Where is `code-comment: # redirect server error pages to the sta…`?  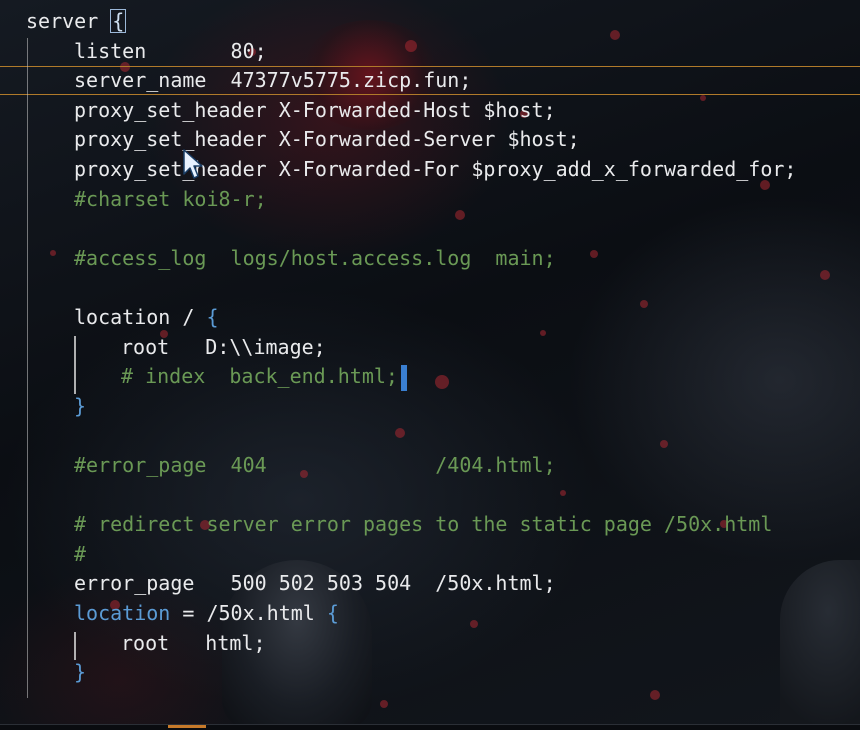
code-comment: # redirect server error pages to the sta… is located at coordinates (423, 524).